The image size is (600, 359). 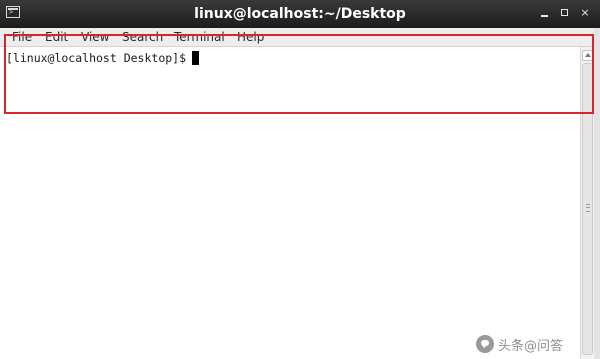 I want to click on maximize-button, so click(x=565, y=13).